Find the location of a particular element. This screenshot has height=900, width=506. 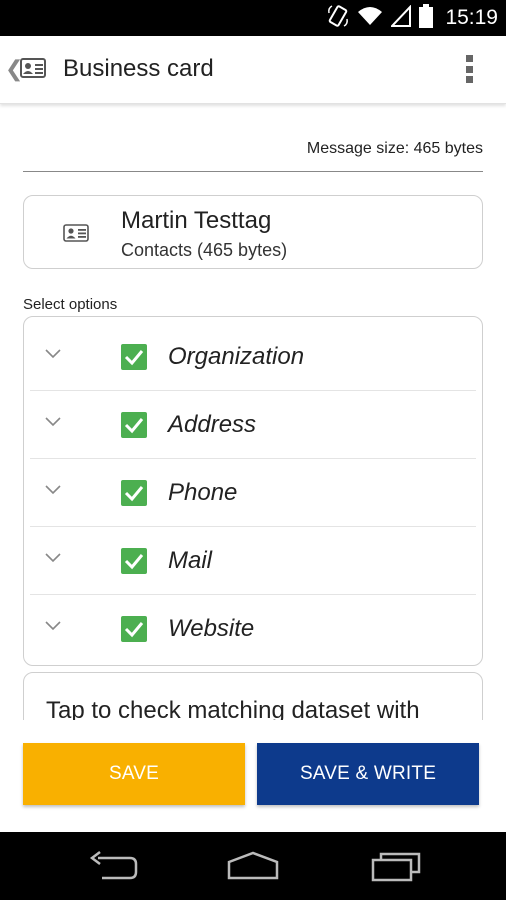

option-label: Website is located at coordinates (211, 628).